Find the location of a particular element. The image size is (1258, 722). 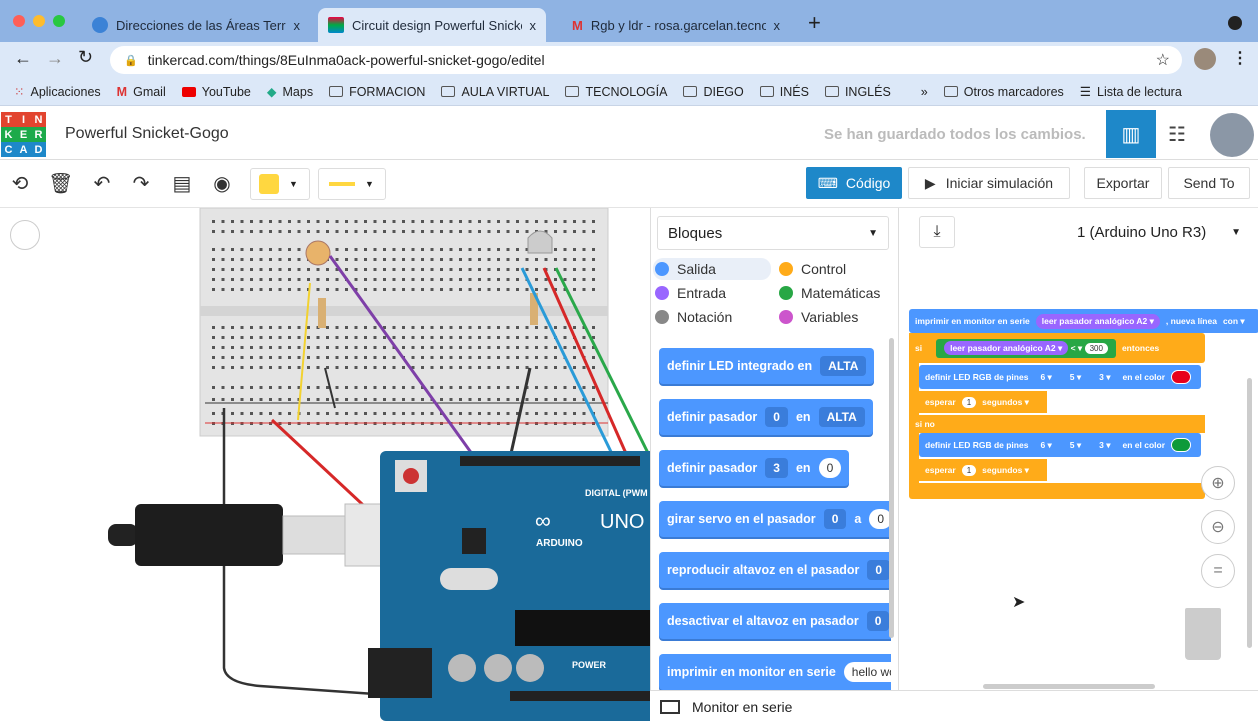

reading-list: ☰ Lista de lectura is located at coordinates (1131, 92).